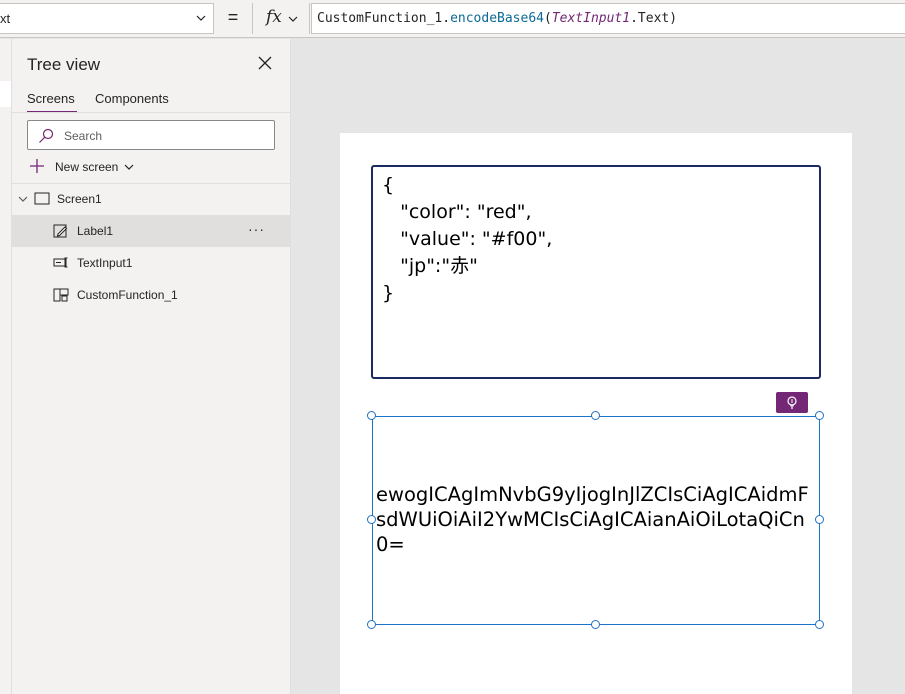 This screenshot has width=905, height=694. What do you see at coordinates (233, 17) in the screenshot?
I see `equals-sign: =` at bounding box center [233, 17].